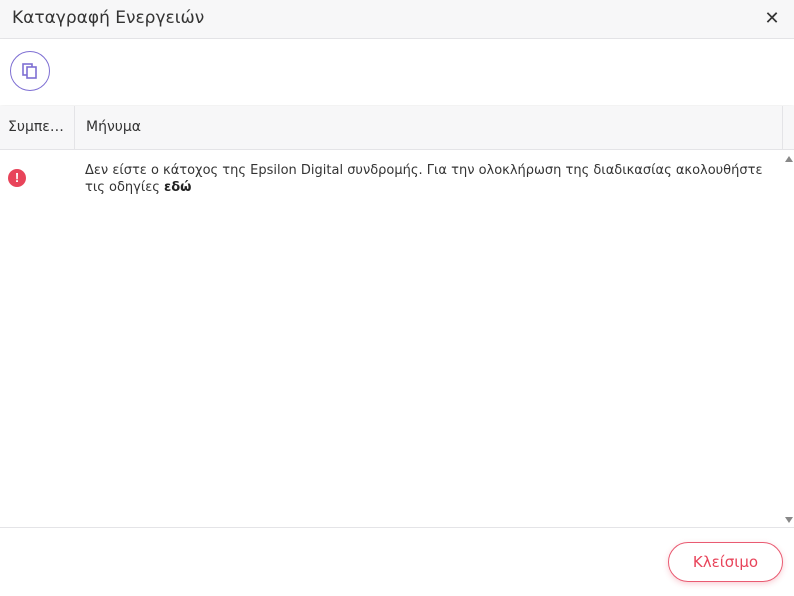 This screenshot has height=596, width=794. I want to click on dialog-footer: Κλείσιμο, so click(397, 561).